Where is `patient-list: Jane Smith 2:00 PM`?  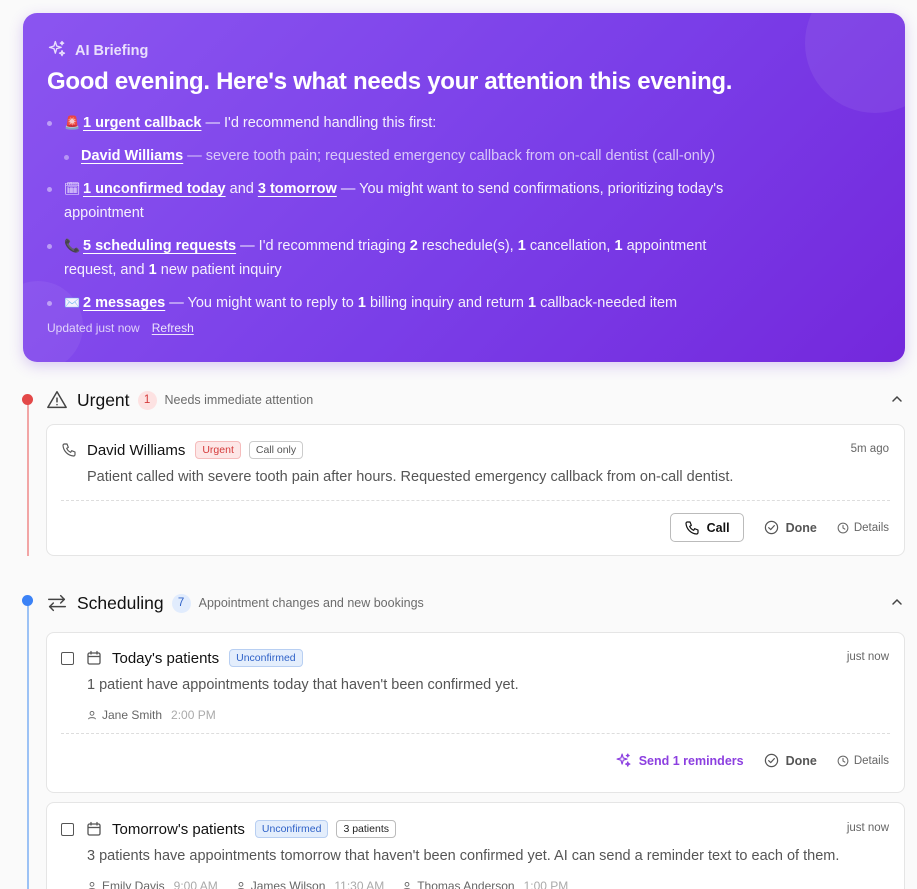 patient-list: Jane Smith 2:00 PM is located at coordinates (151, 715).